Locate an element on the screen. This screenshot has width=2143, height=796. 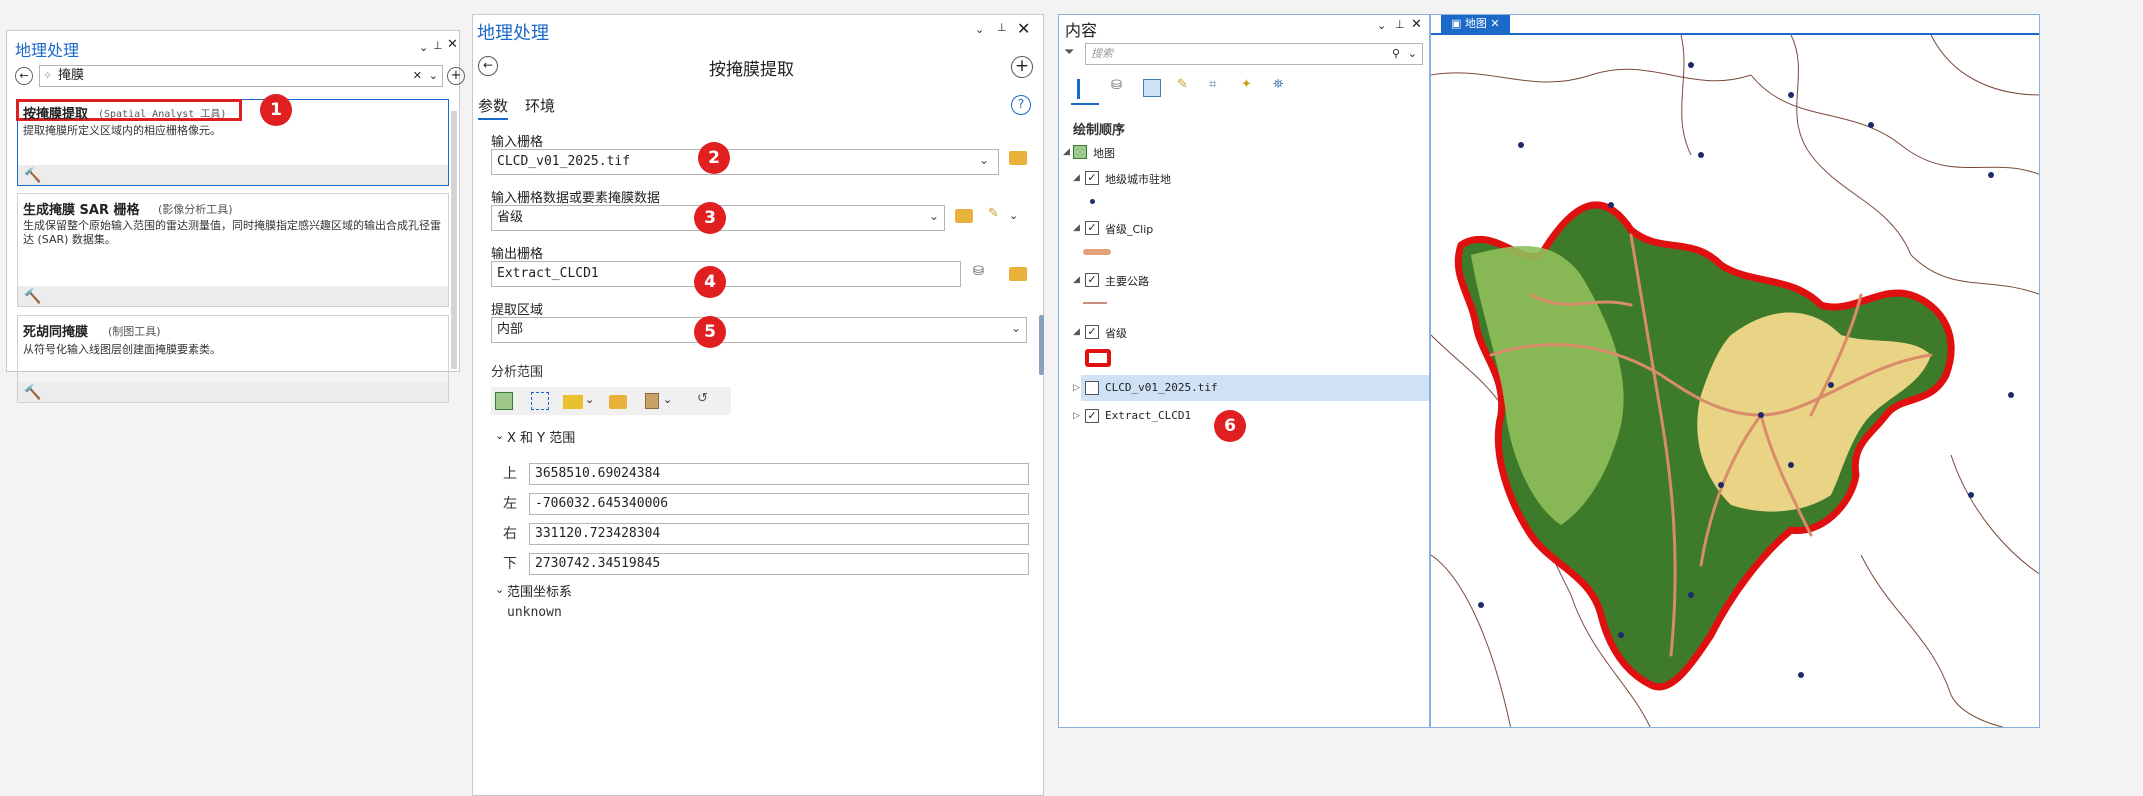
analysis-extent-label: 分析范围 is located at coordinates (517, 372).